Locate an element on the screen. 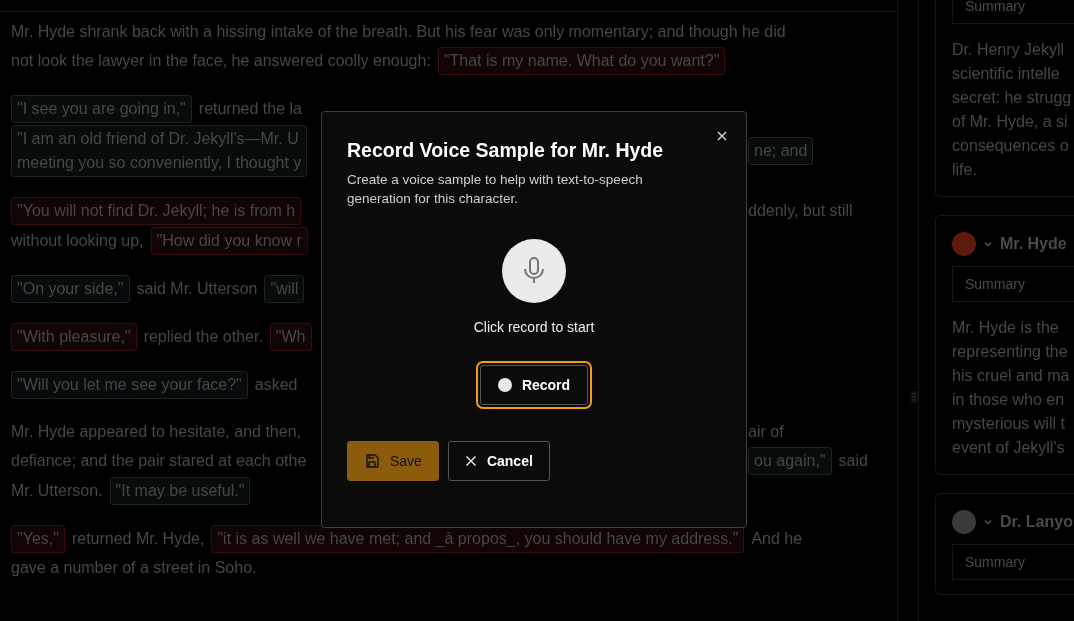 This screenshot has height=621, width=1074. summary-text: his cruel and ma is located at coordinates (1011, 376).